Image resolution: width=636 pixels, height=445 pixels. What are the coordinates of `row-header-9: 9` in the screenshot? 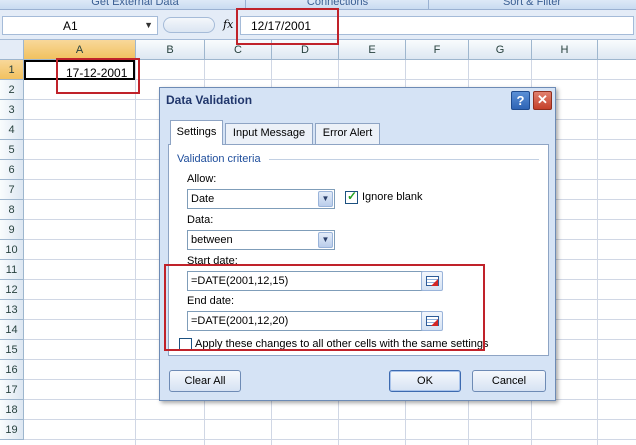 It's located at (12, 230).